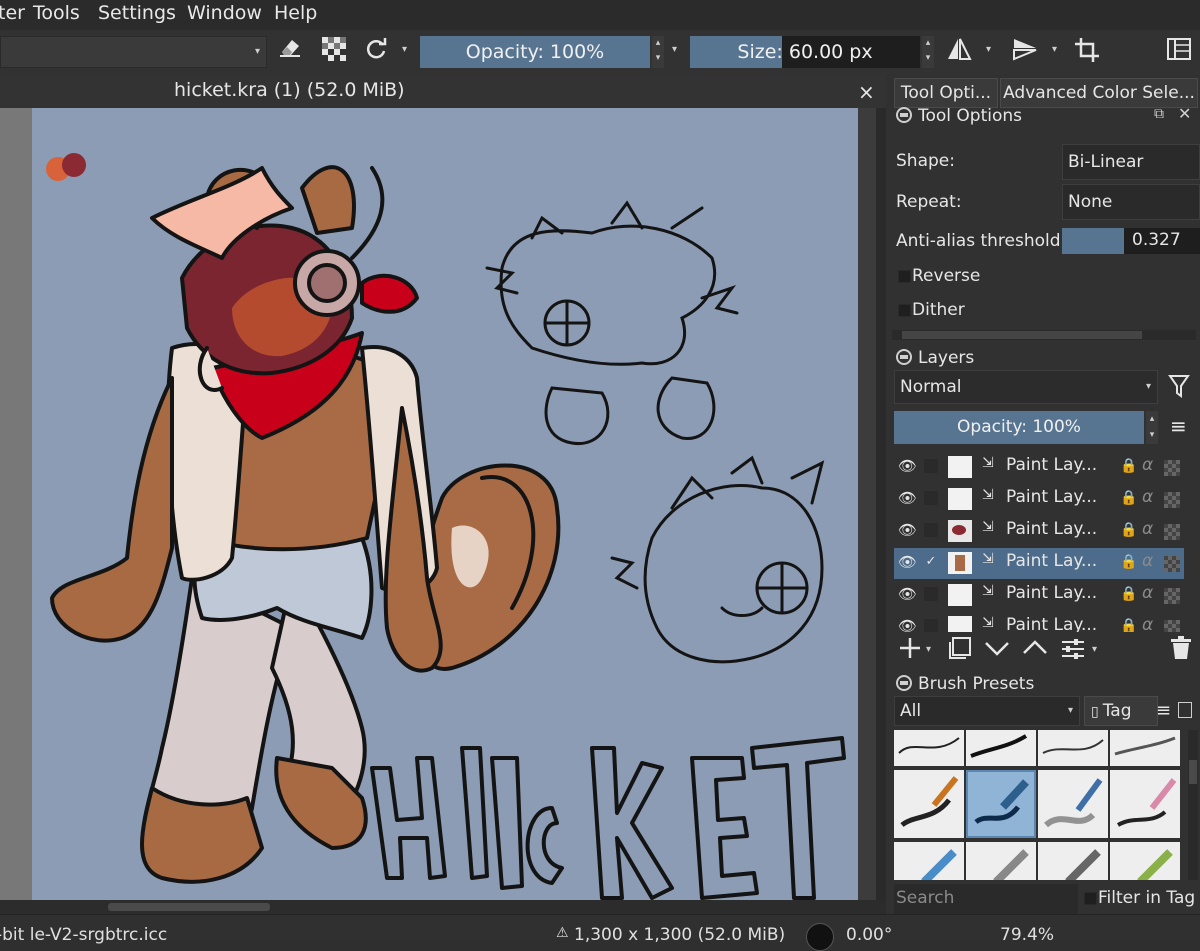 The width and height of the screenshot is (1200, 951). Describe the element at coordinates (1035, 650) in the screenshot. I see `move-layer-up-icon` at that location.